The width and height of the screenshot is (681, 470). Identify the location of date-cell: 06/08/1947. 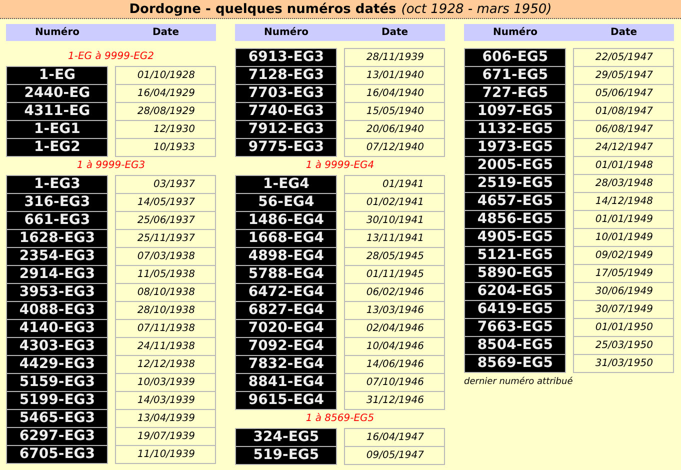
(623, 129).